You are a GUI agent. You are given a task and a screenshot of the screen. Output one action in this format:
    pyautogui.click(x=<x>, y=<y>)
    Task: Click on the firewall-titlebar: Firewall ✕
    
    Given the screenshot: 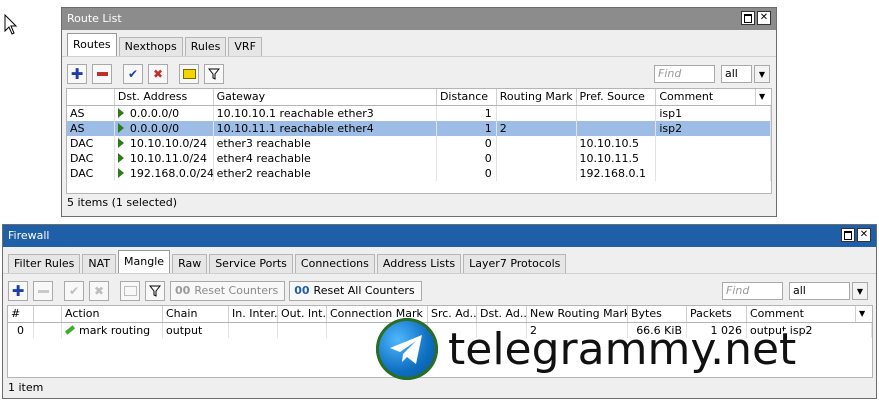 What is the action you would take?
    pyautogui.click(x=439, y=236)
    